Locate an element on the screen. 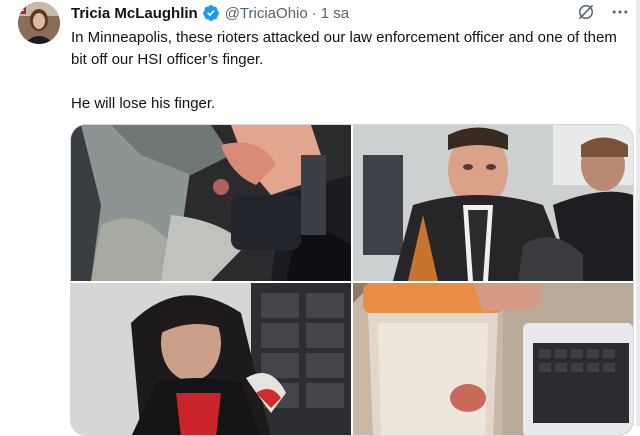 This screenshot has height=436, width=640. more-options-icon is located at coordinates (620, 12).